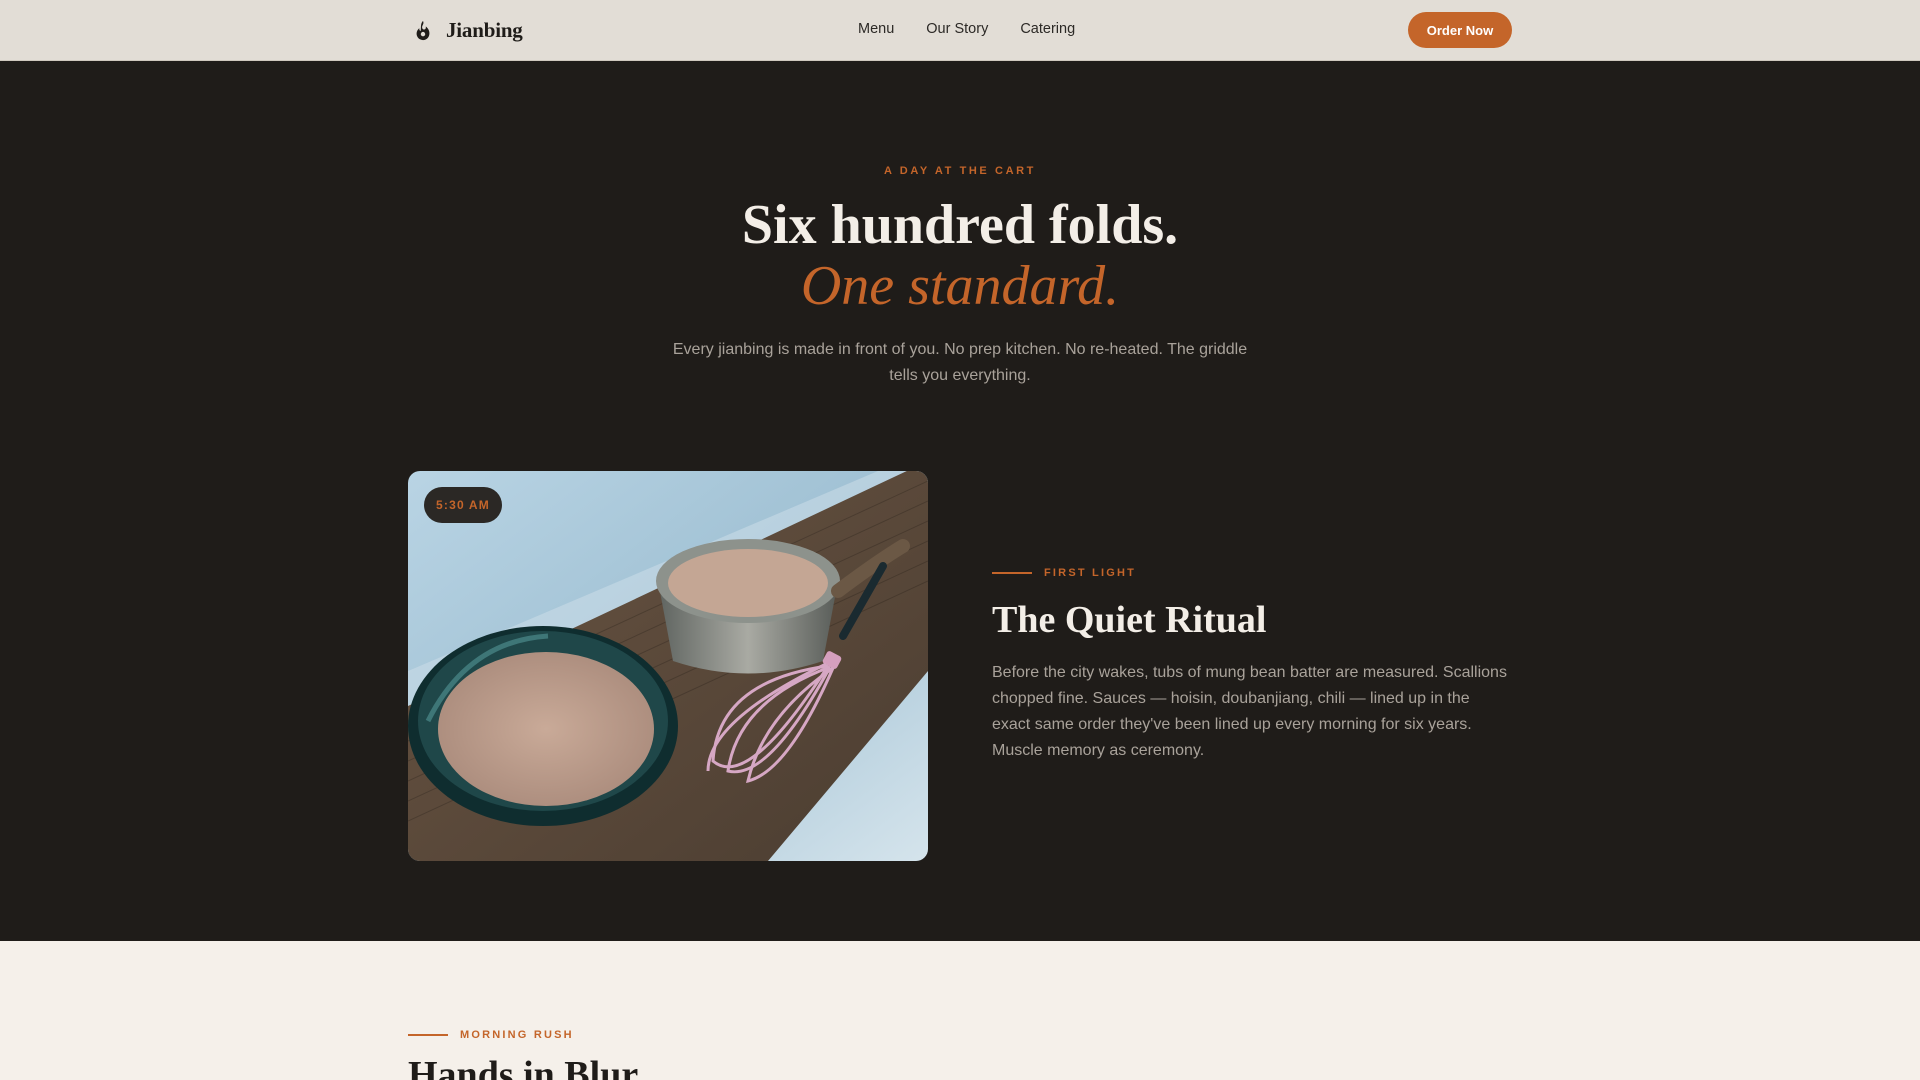 Image resolution: width=1920 pixels, height=1080 pixels. What do you see at coordinates (1090, 573) in the screenshot?
I see `feature-eyebrow-label: FIRST LIGHT` at bounding box center [1090, 573].